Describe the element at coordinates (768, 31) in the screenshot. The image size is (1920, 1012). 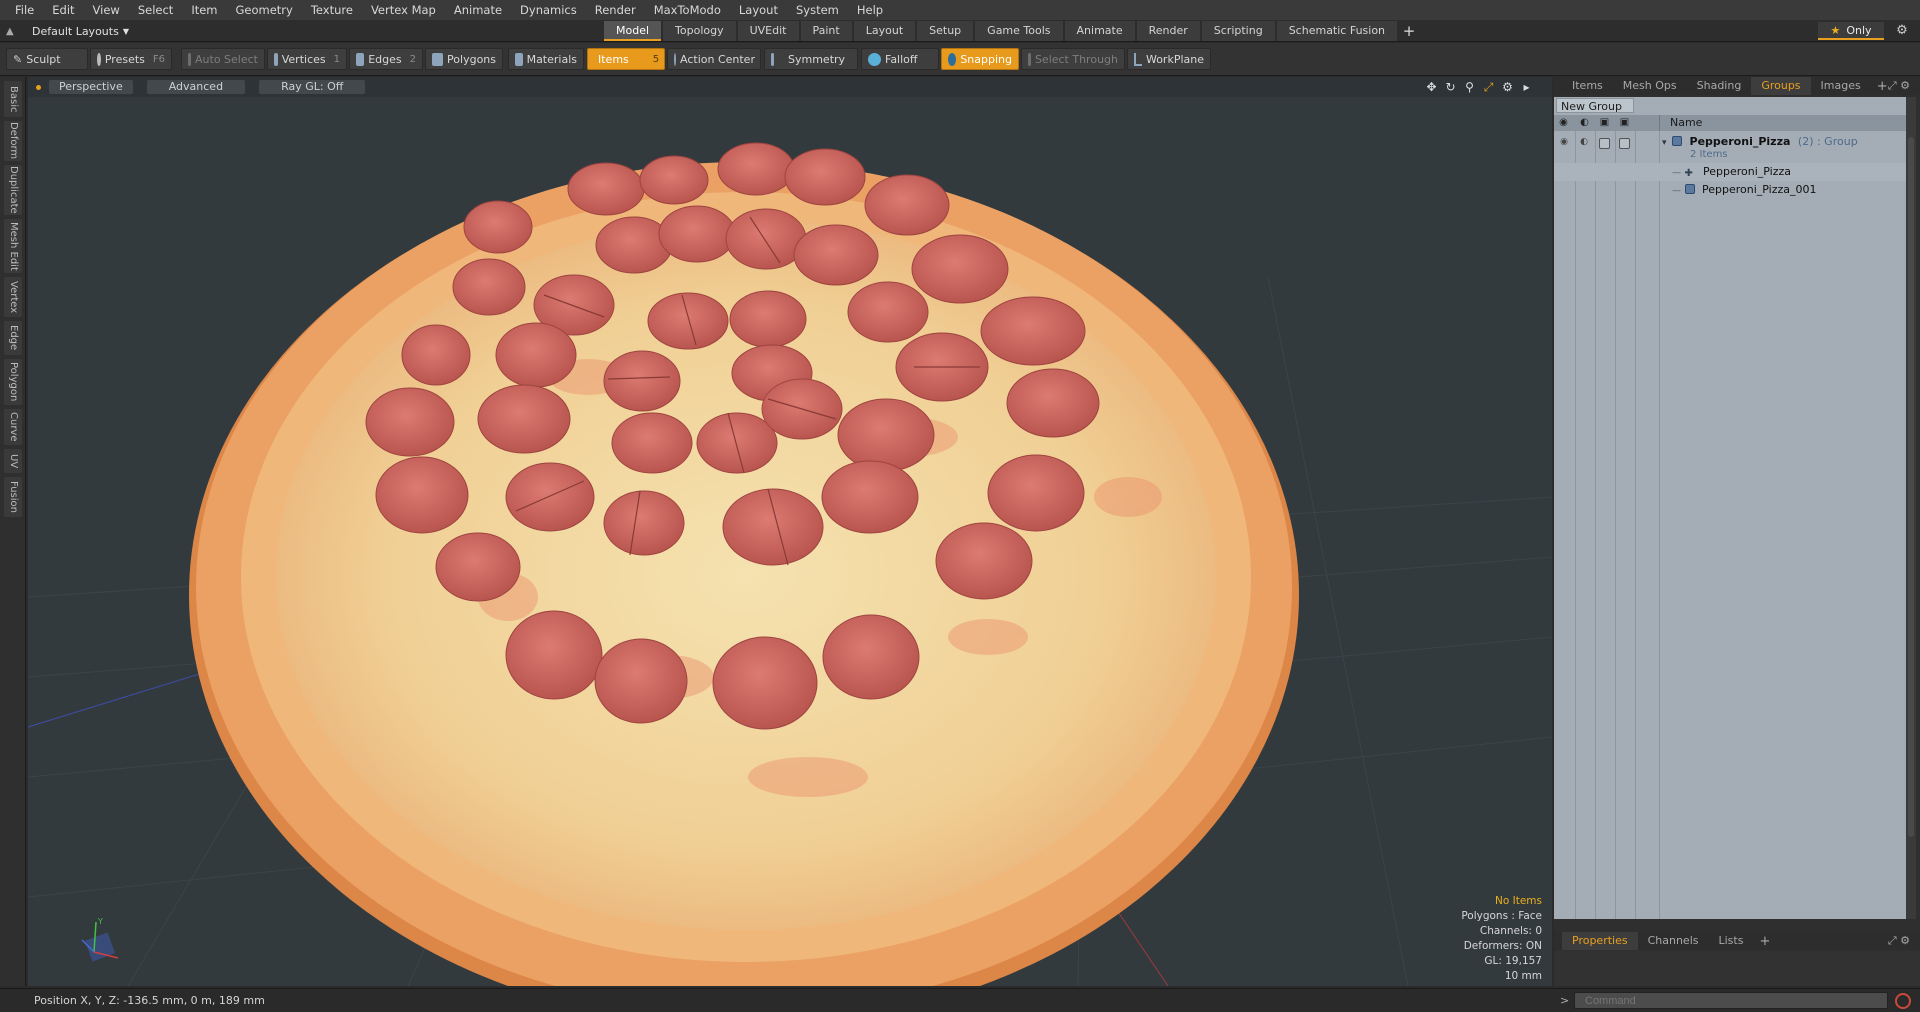
I see `tab-uvedit: UVEdit` at that location.